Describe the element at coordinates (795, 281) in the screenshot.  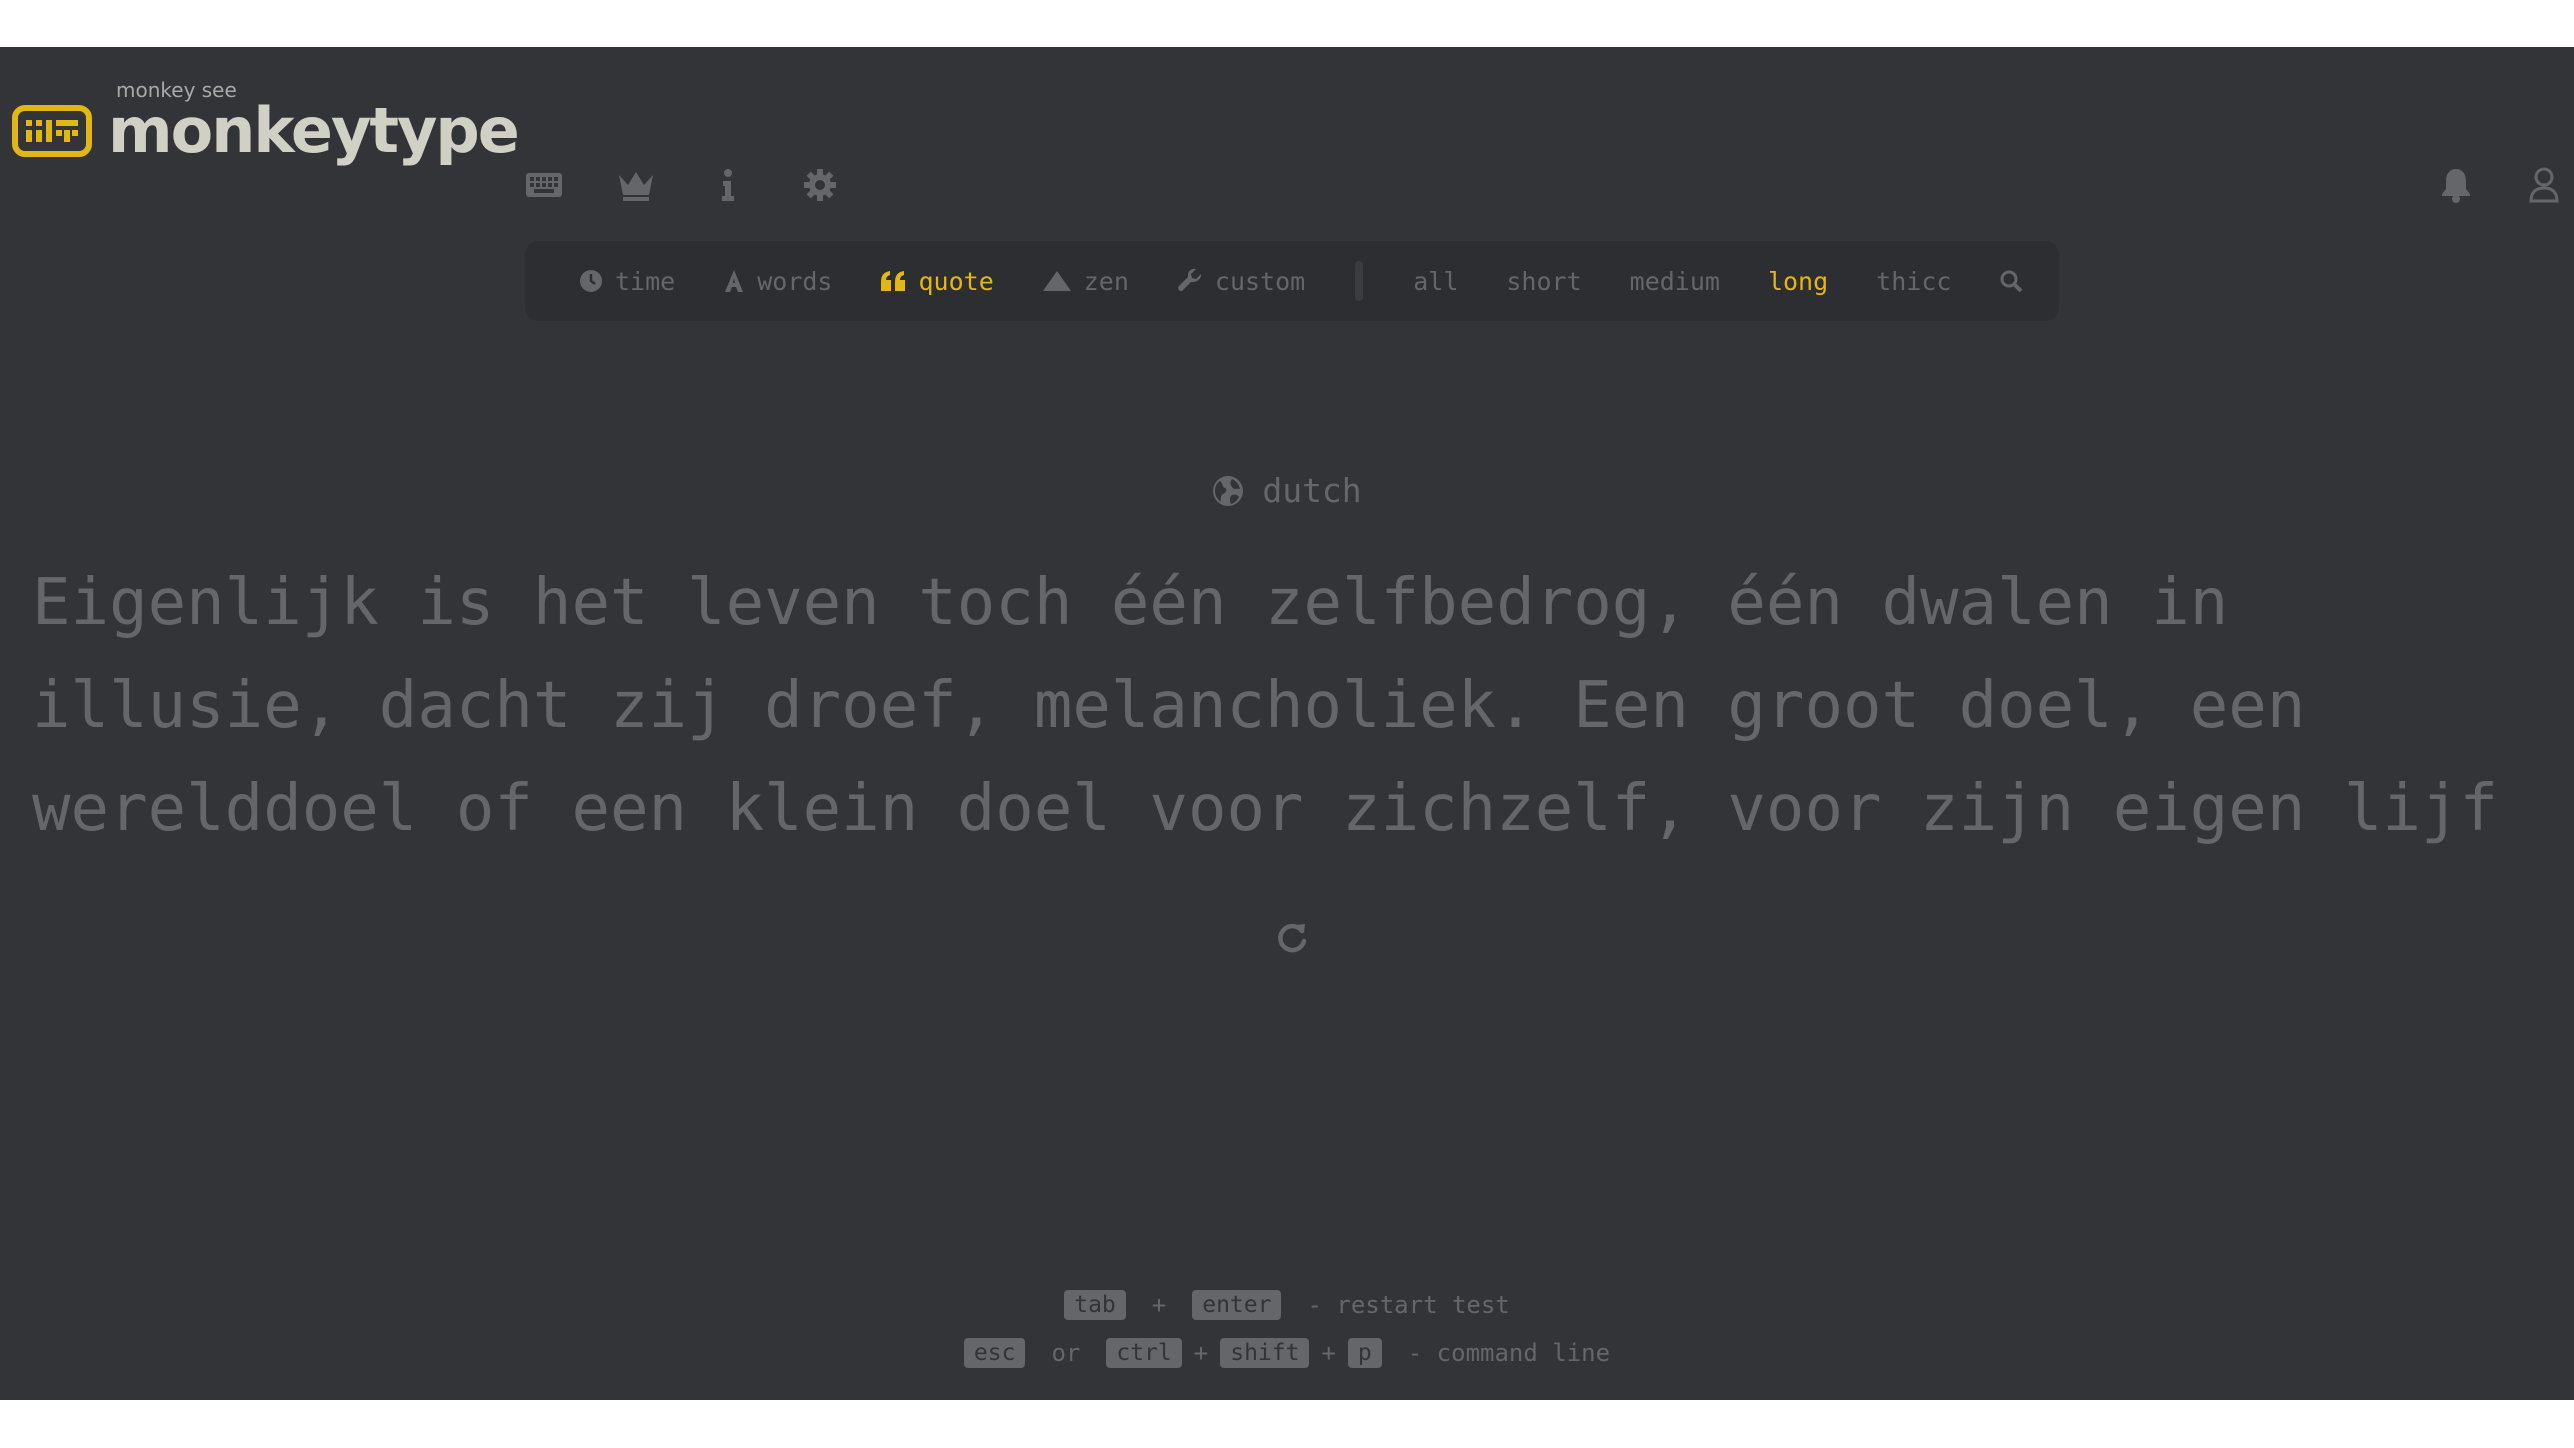
I see `mode-words-label: words` at that location.